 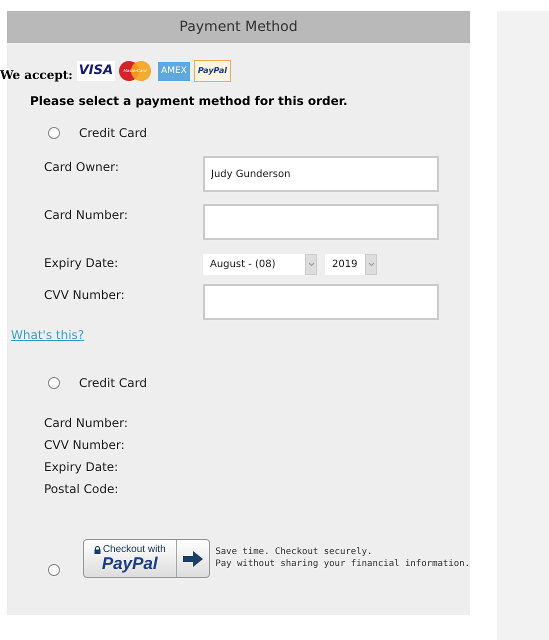 I want to click on arrow-right-icon, so click(x=193, y=558).